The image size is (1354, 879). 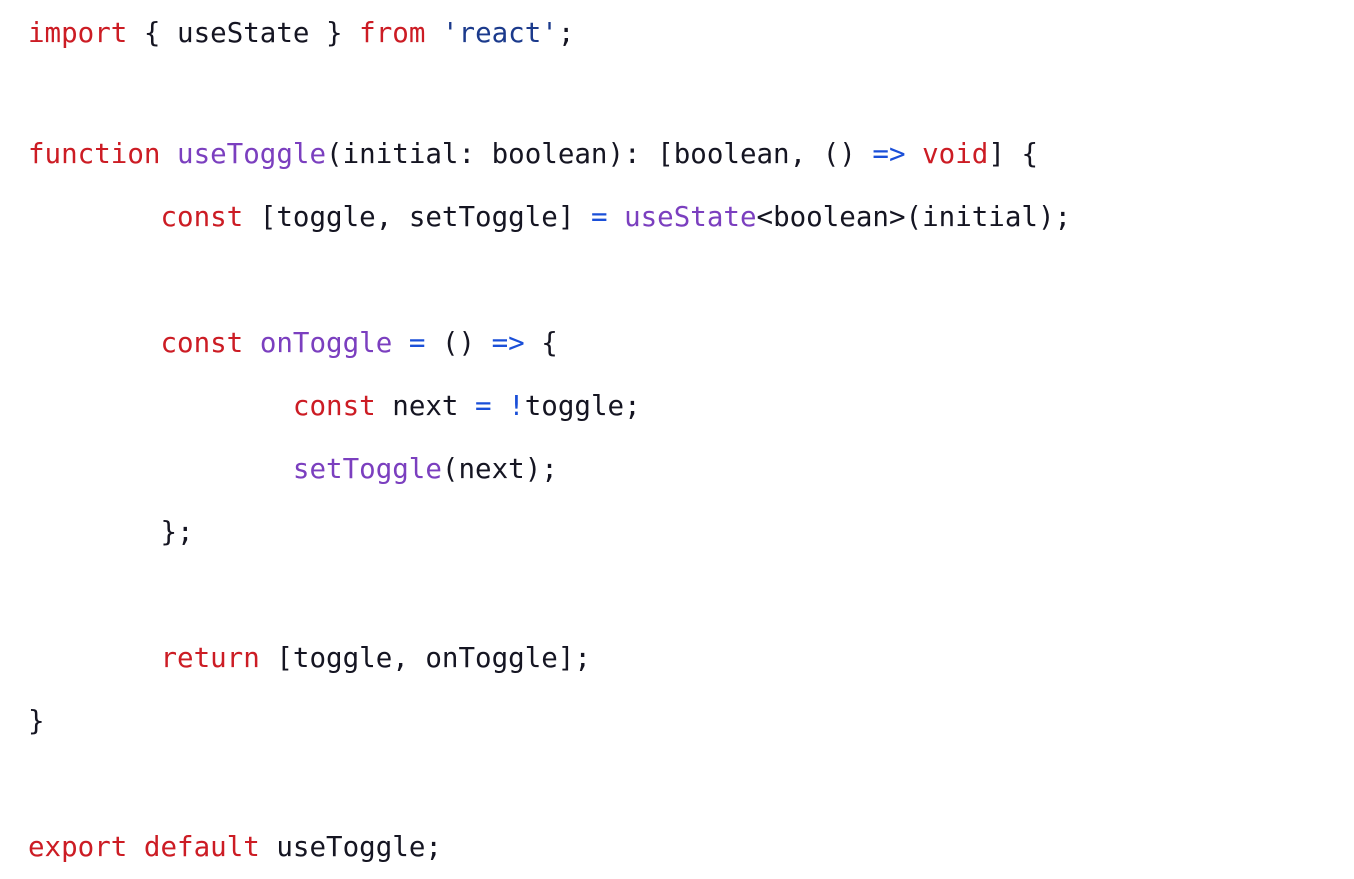 What do you see at coordinates (210, 658) in the screenshot?
I see `code-token-keyword: return` at bounding box center [210, 658].